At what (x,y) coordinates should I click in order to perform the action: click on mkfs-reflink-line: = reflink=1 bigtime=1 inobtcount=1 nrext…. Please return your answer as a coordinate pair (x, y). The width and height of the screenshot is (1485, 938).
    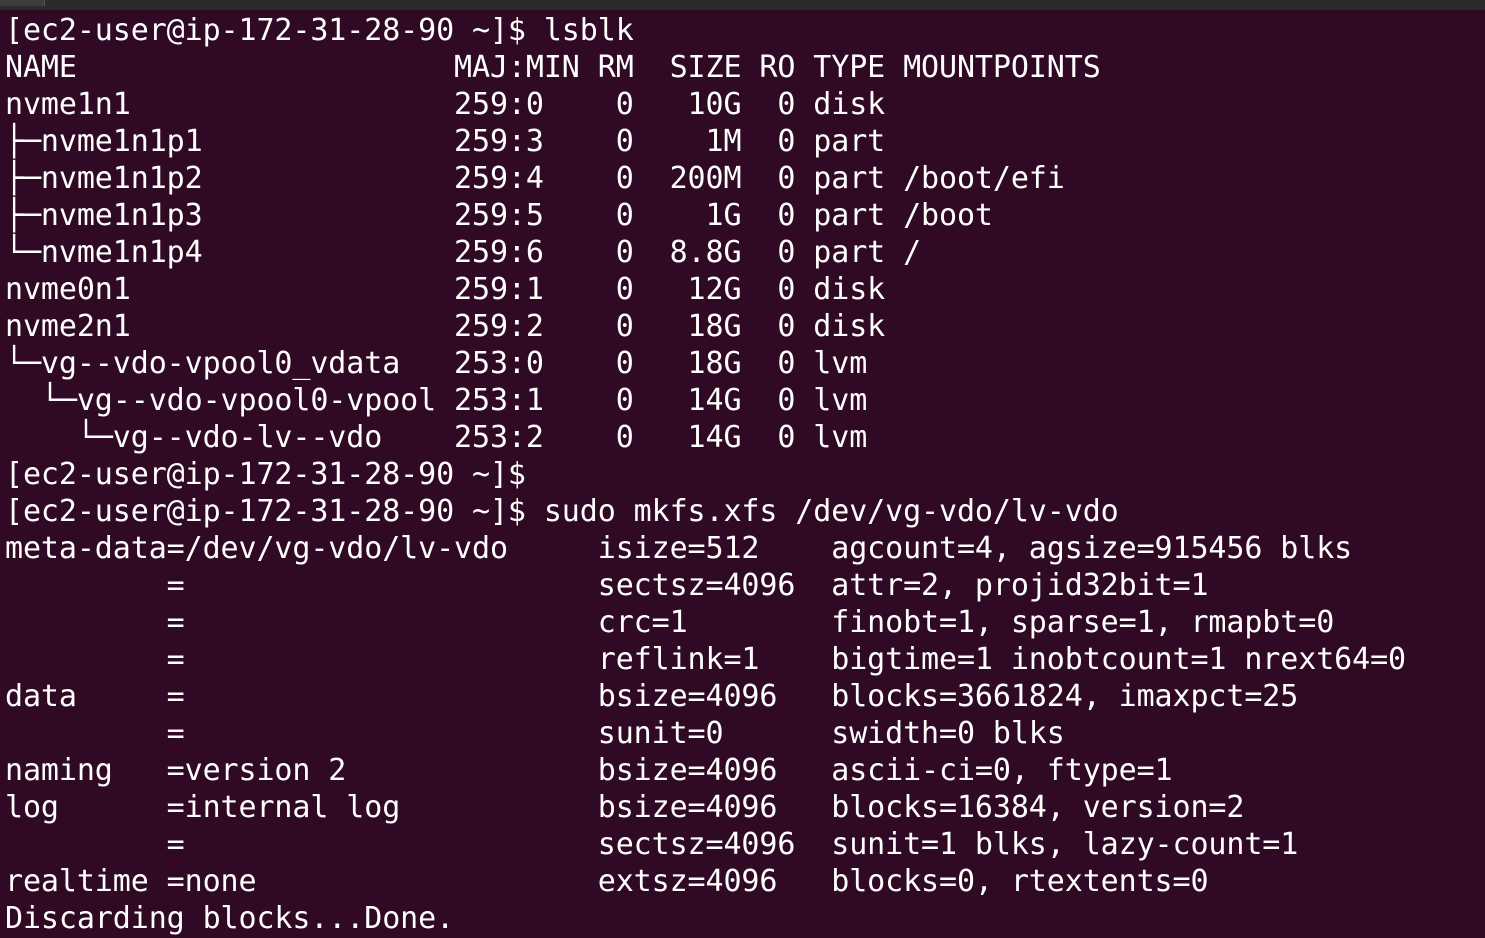
    Looking at the image, I should click on (705, 659).